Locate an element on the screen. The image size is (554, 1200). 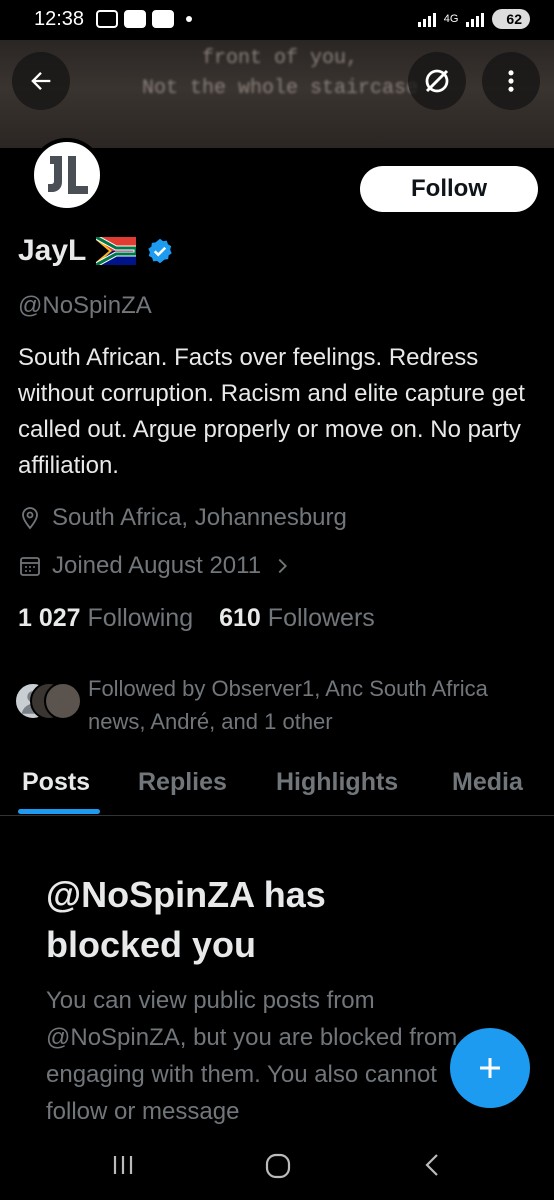
screenshot-icon is located at coordinates (107, 19).